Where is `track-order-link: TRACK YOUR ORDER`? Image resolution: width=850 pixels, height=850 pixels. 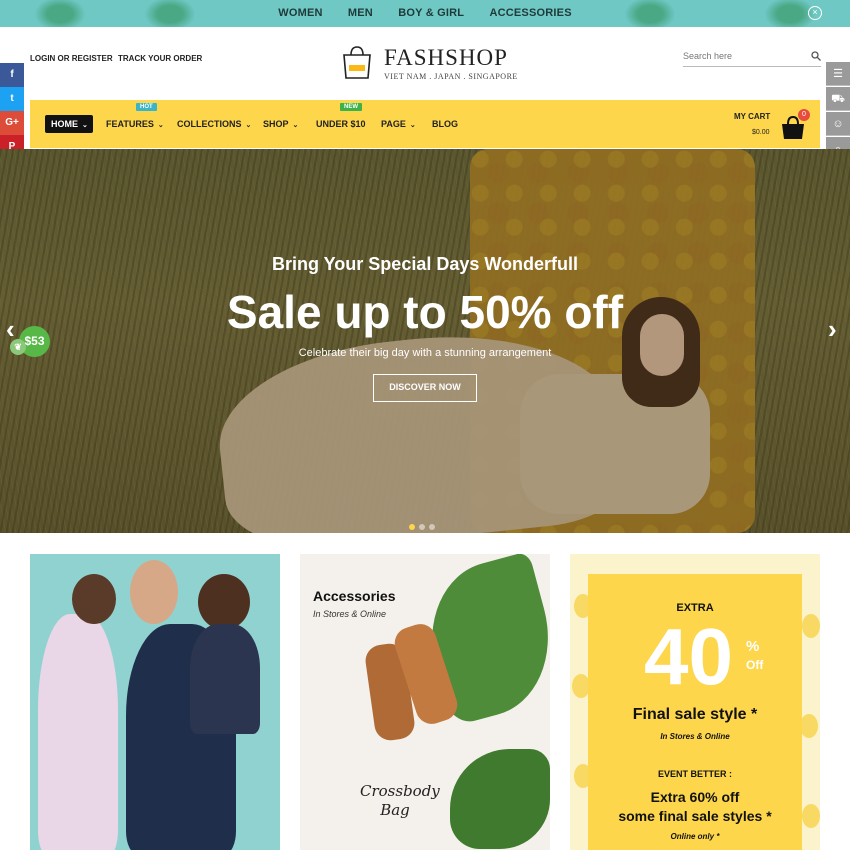
track-order-link: TRACK YOUR ORDER is located at coordinates (160, 58).